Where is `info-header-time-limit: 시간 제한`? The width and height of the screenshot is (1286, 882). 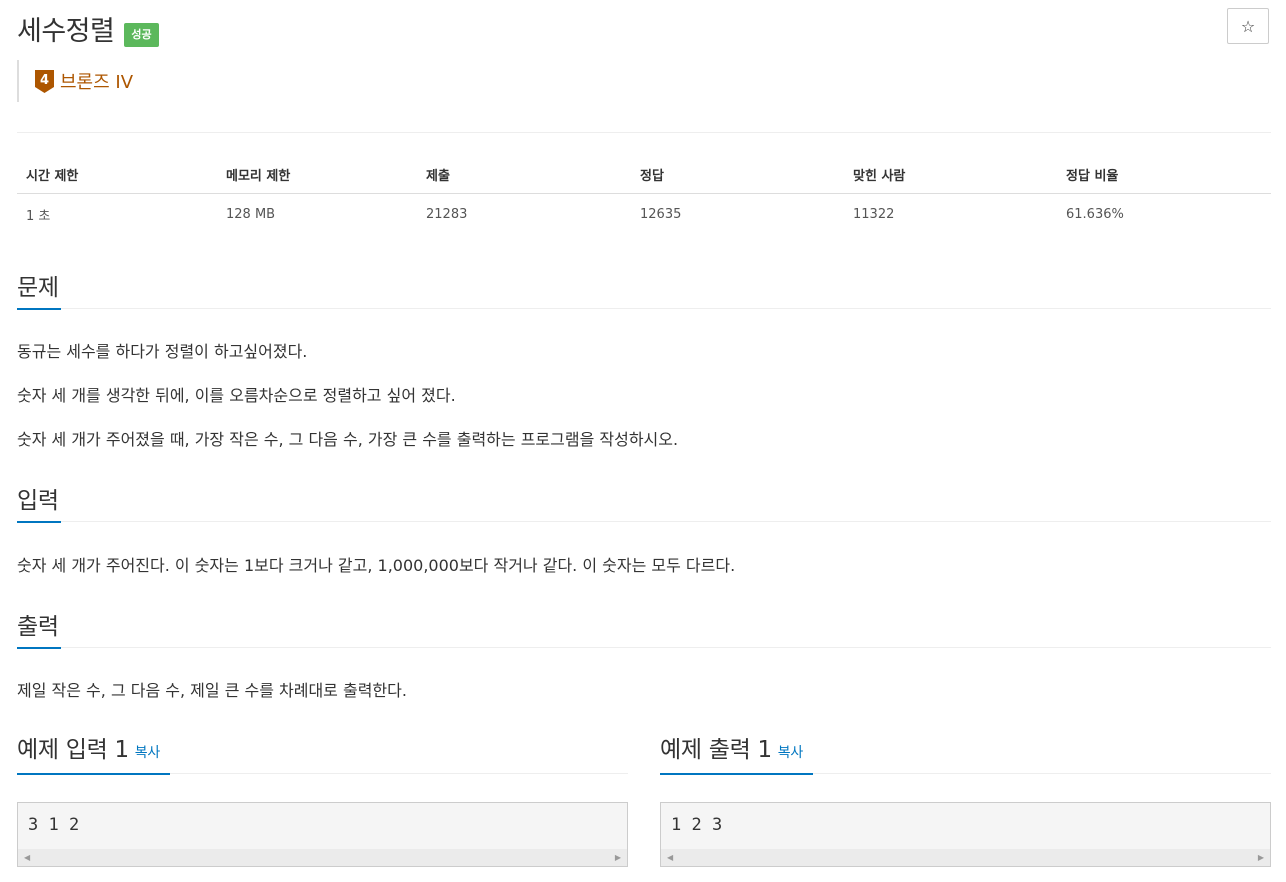
info-header-time-limit: 시간 제한 is located at coordinates (117, 174).